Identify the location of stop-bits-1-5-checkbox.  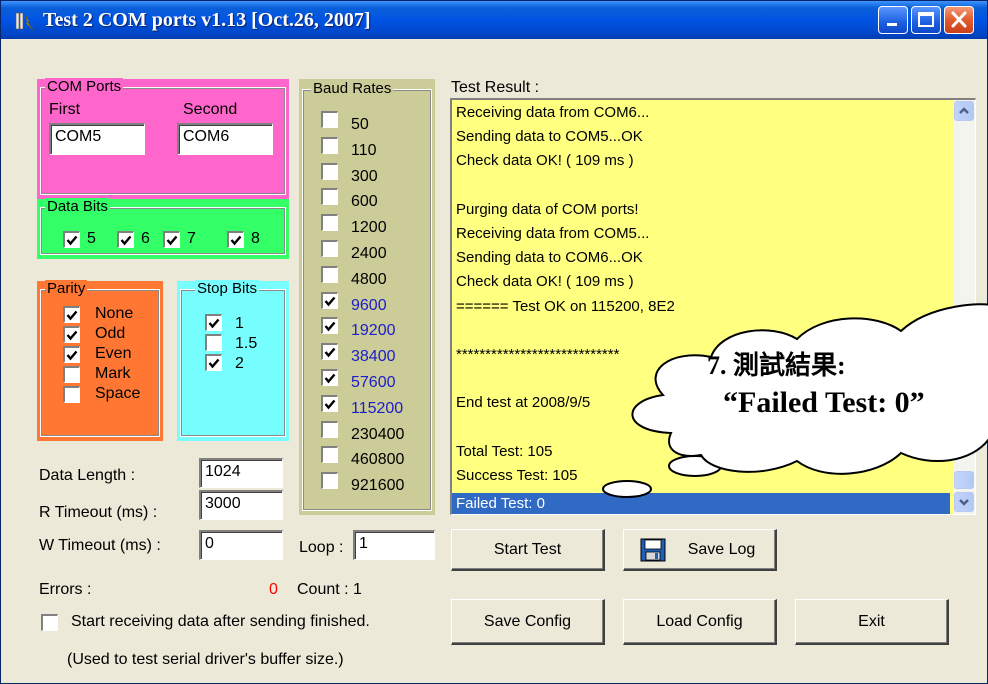
(213, 342).